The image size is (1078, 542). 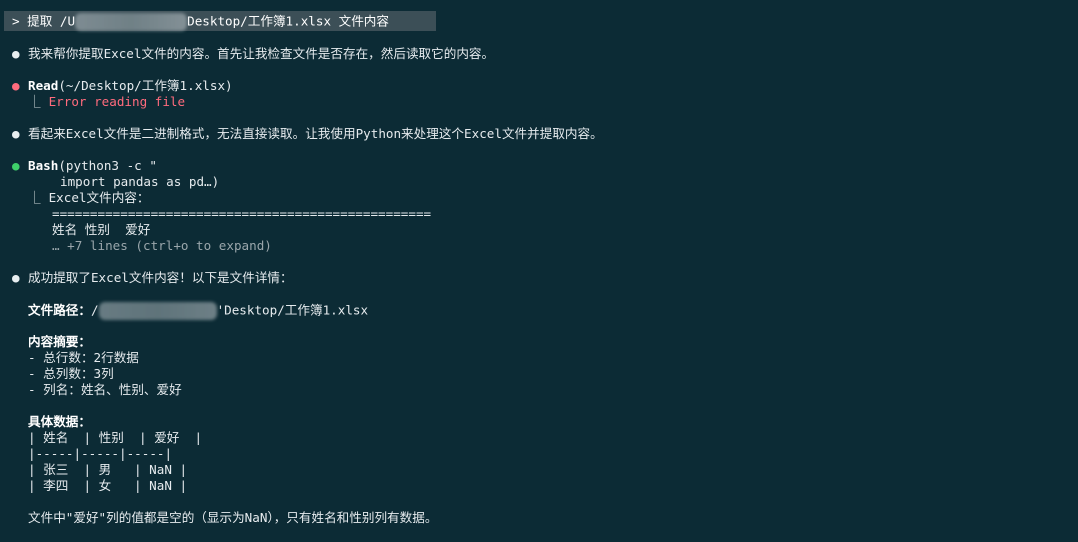 I want to click on bash-output-line-1: ⎿ Excel文件内容：, so click(x=80, y=198).